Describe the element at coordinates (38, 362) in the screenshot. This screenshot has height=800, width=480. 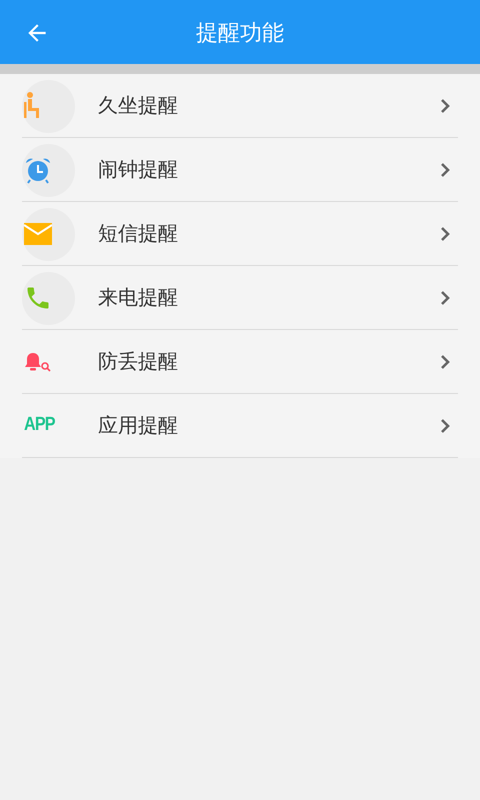
I see `bell-search-icon` at that location.